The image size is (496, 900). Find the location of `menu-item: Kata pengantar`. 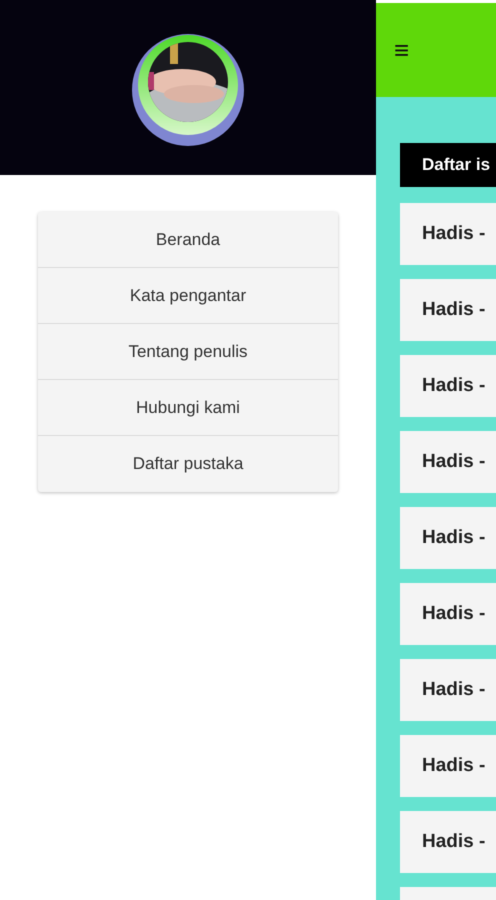

menu-item: Kata pengantar is located at coordinates (188, 296).